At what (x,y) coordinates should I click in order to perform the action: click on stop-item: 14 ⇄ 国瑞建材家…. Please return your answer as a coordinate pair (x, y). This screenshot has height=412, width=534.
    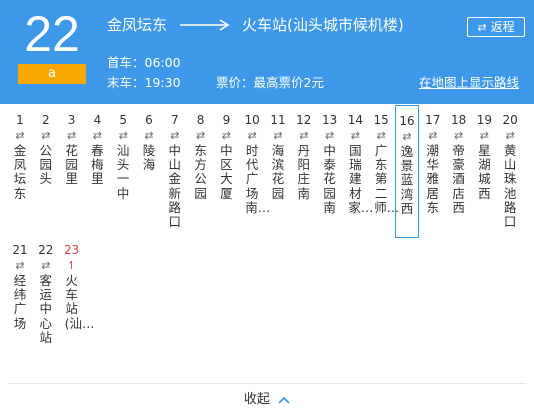
    Looking at the image, I should click on (358, 163).